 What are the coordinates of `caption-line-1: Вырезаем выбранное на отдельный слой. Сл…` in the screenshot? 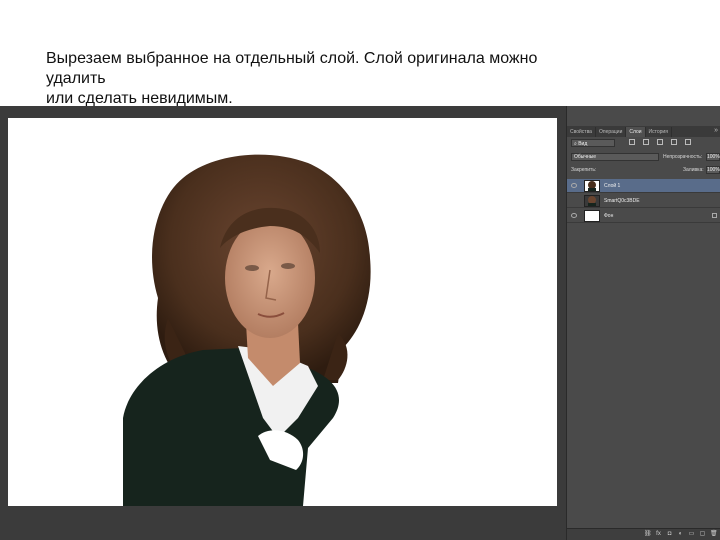 It's located at (292, 58).